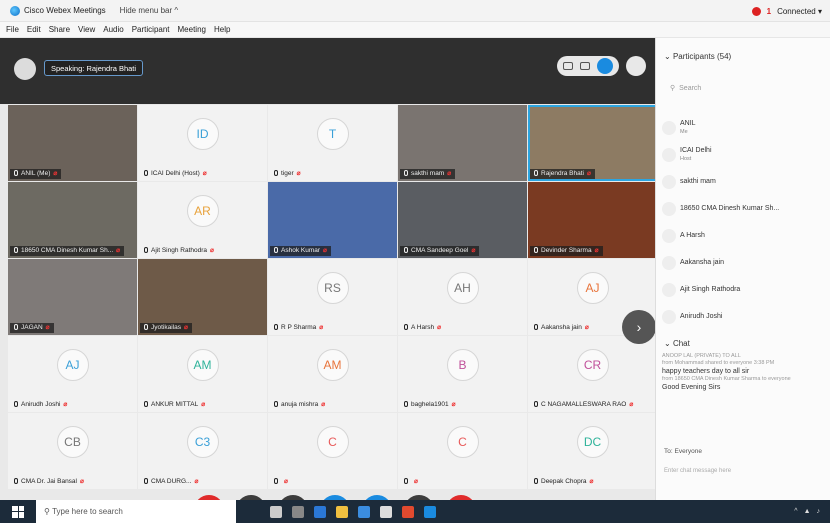  I want to click on menu-meeting: Meeting, so click(192, 29).